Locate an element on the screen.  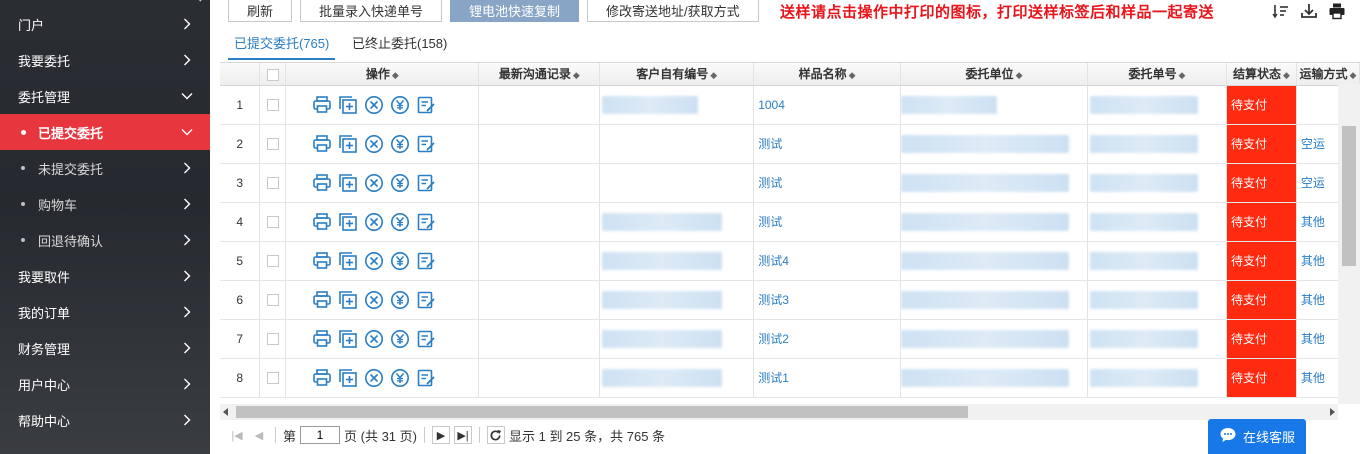
sidebar-item-7: 我要取件 is located at coordinates (105, 276).